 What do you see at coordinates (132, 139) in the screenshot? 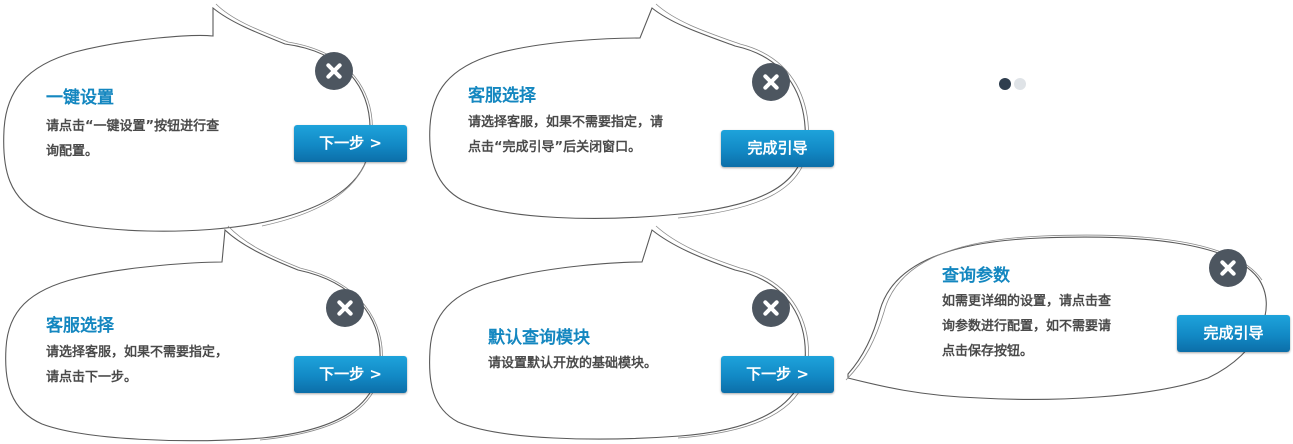
I see `card-description: 请点击“一键设置”按钮进行查 询配置。` at bounding box center [132, 139].